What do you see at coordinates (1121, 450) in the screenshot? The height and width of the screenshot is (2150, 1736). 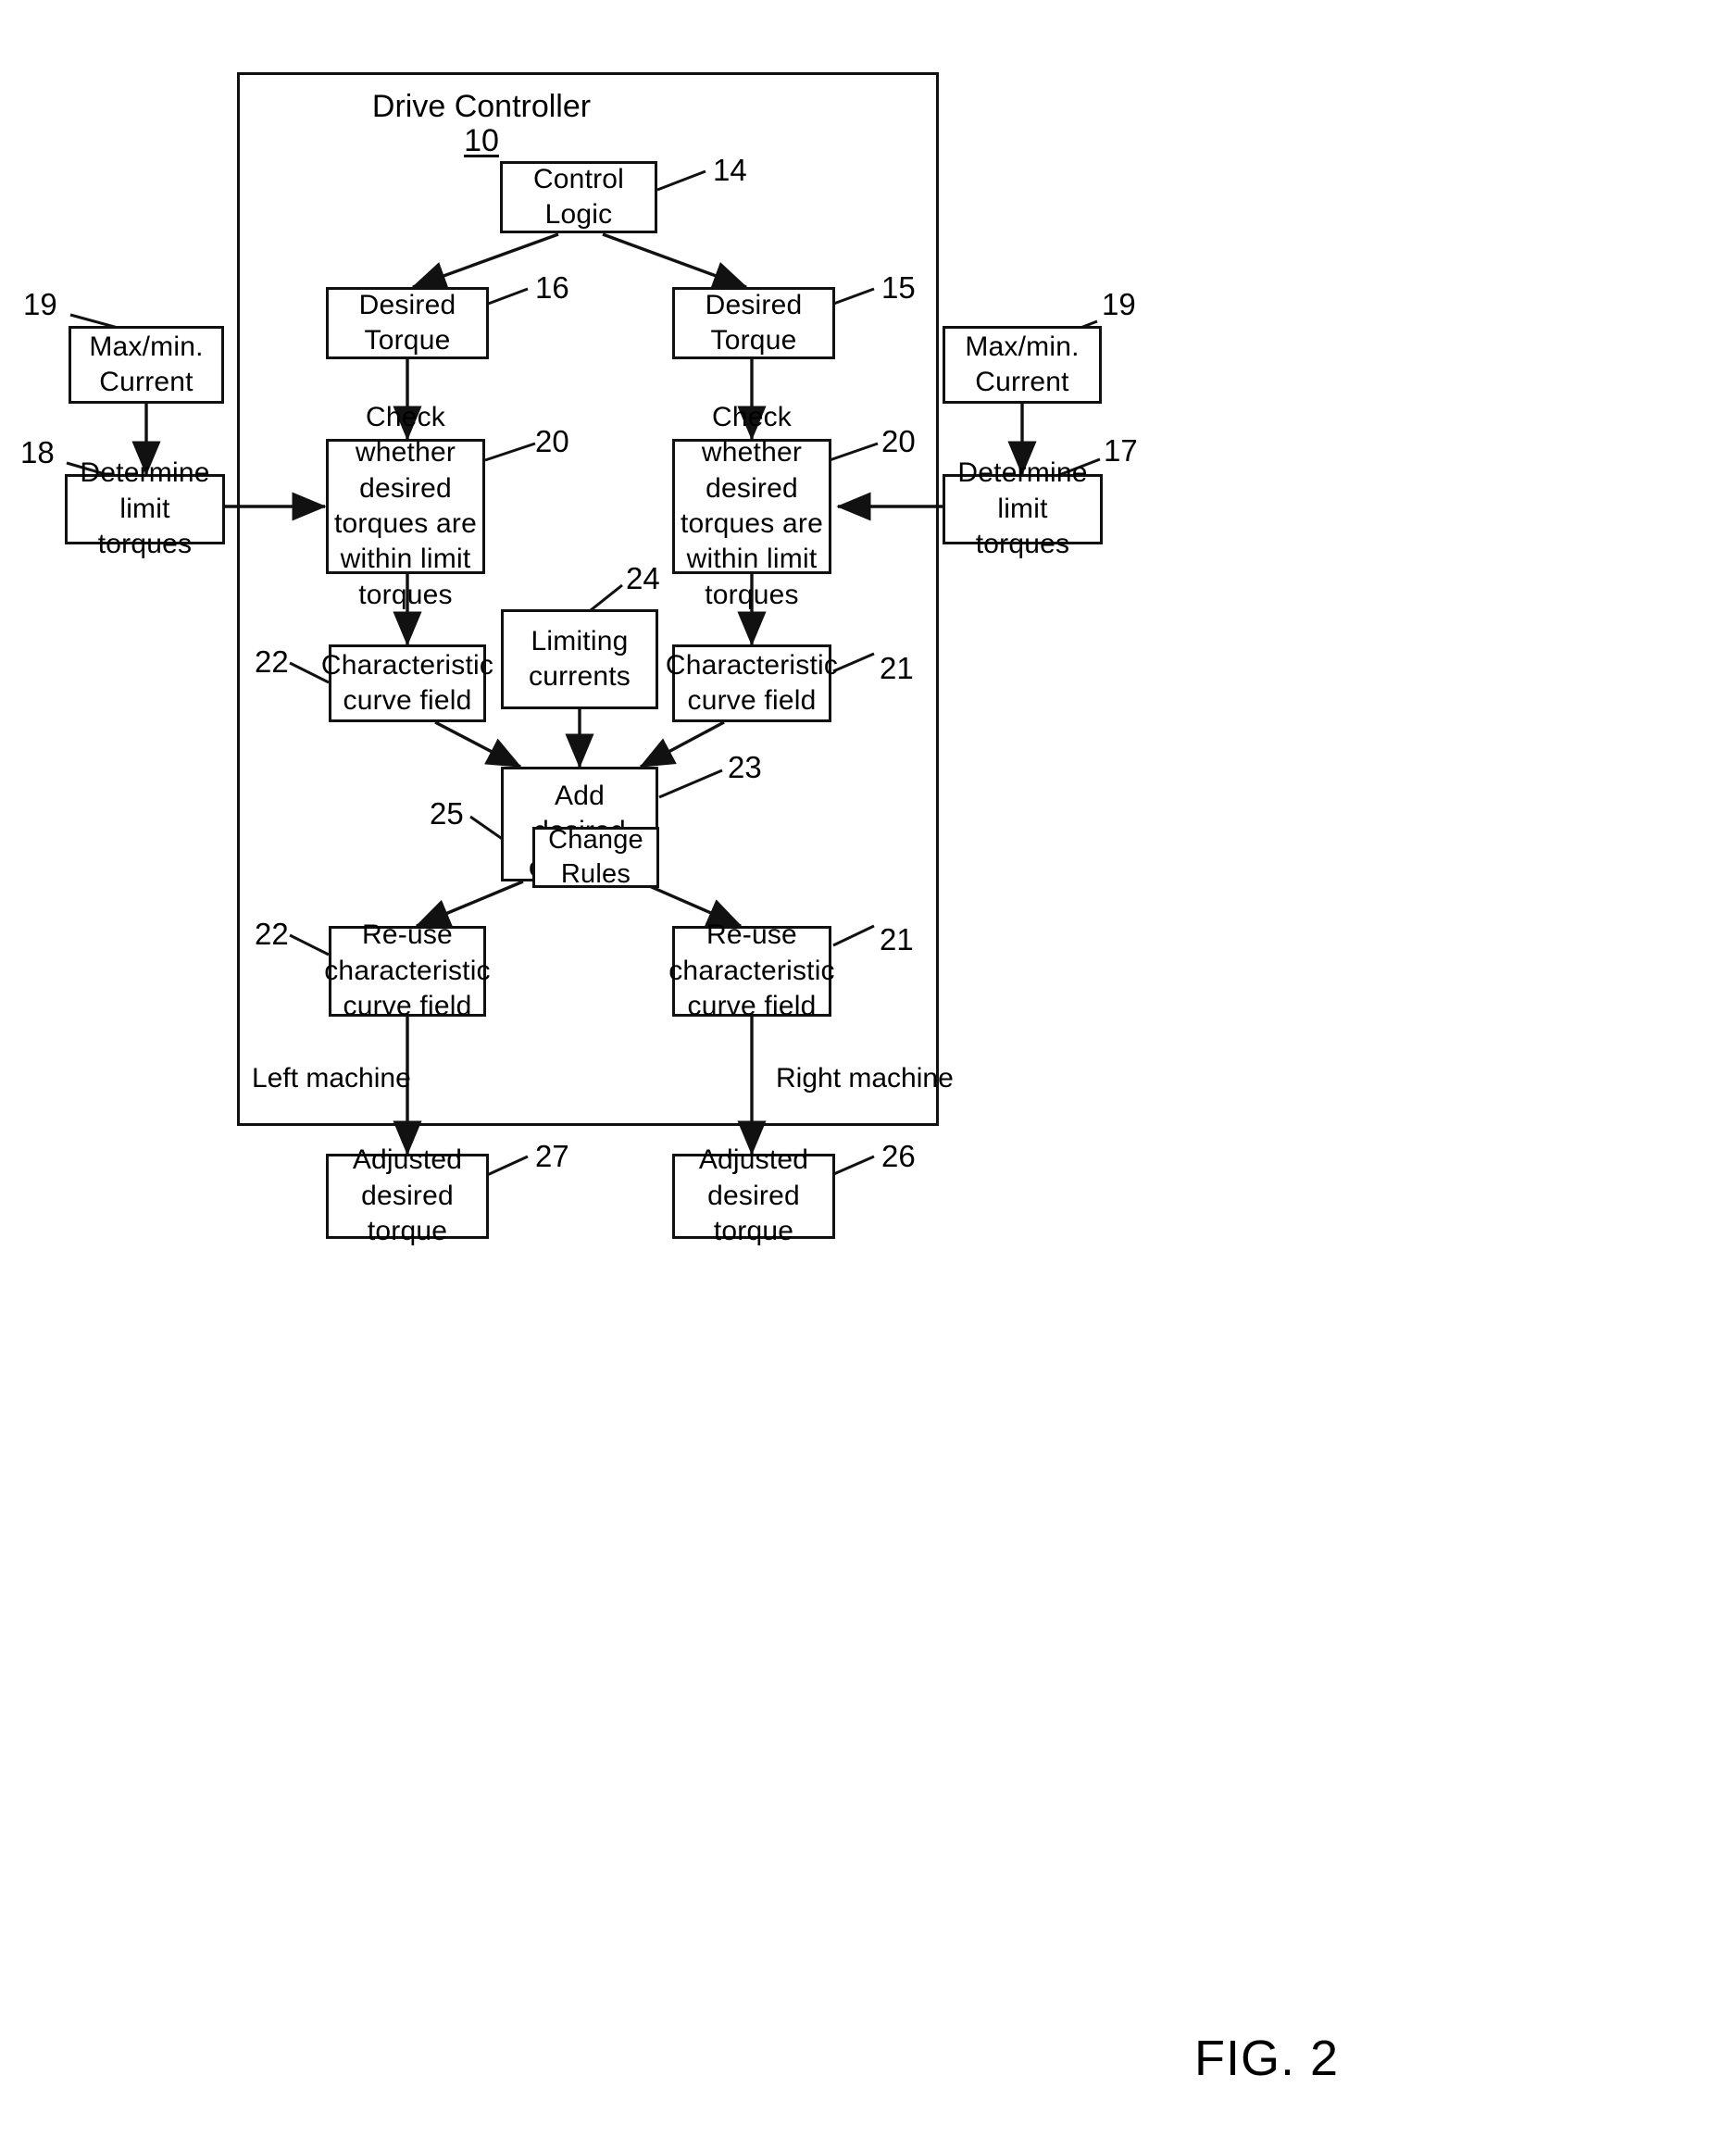 I see `ref-number-17: 17` at bounding box center [1121, 450].